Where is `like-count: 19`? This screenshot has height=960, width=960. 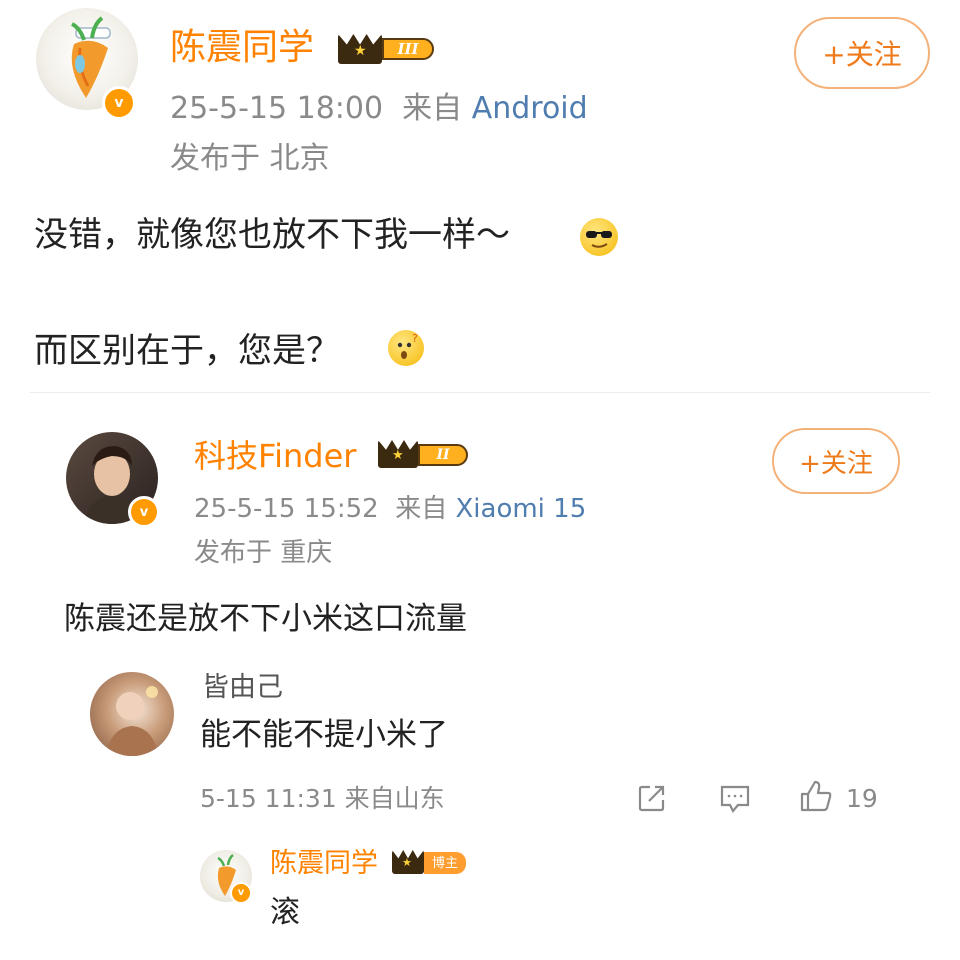 like-count: 19 is located at coordinates (862, 798).